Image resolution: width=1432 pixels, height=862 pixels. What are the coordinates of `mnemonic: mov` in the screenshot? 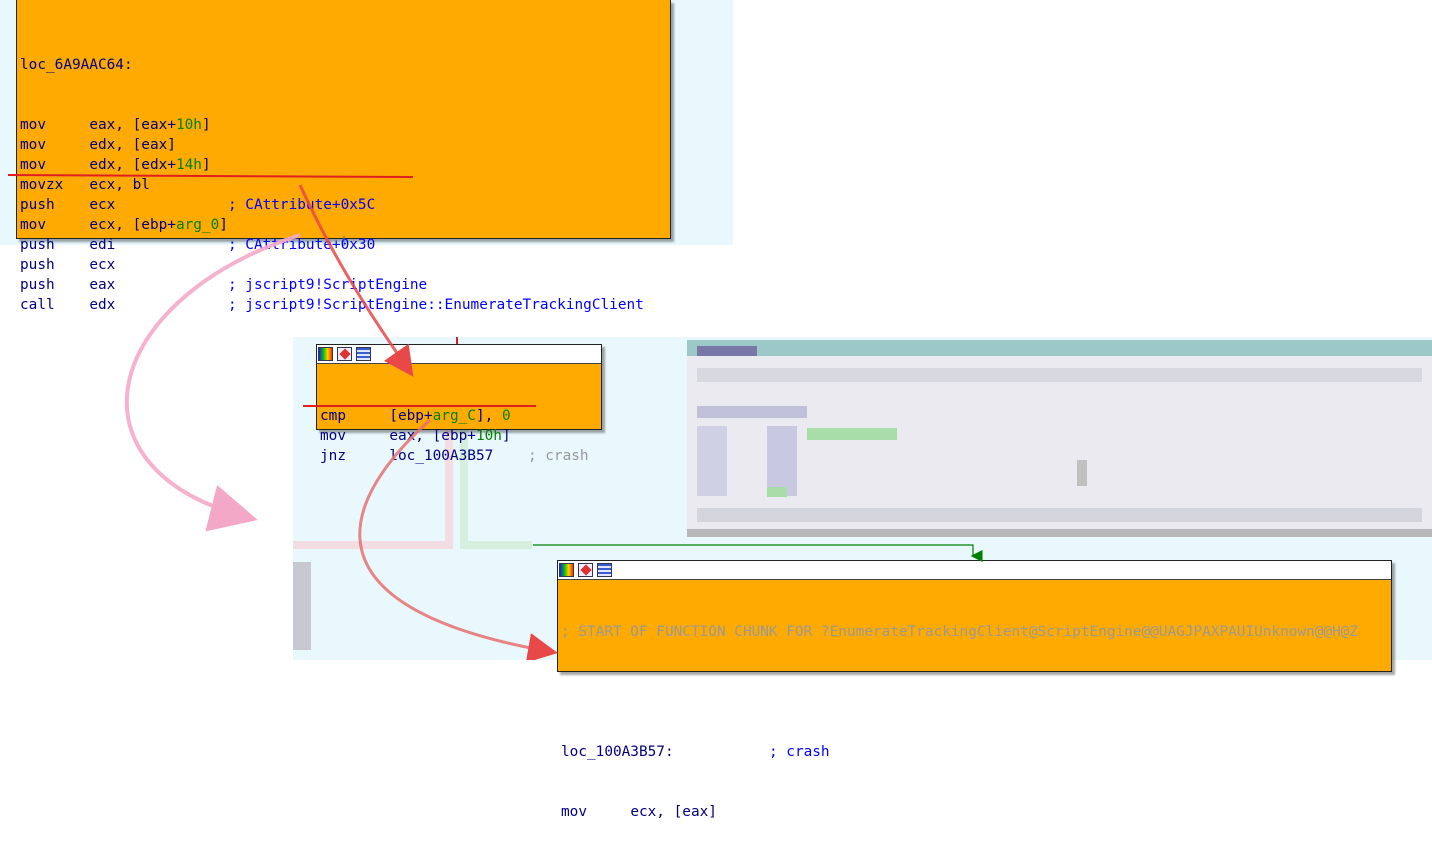 It's located at (596, 812).